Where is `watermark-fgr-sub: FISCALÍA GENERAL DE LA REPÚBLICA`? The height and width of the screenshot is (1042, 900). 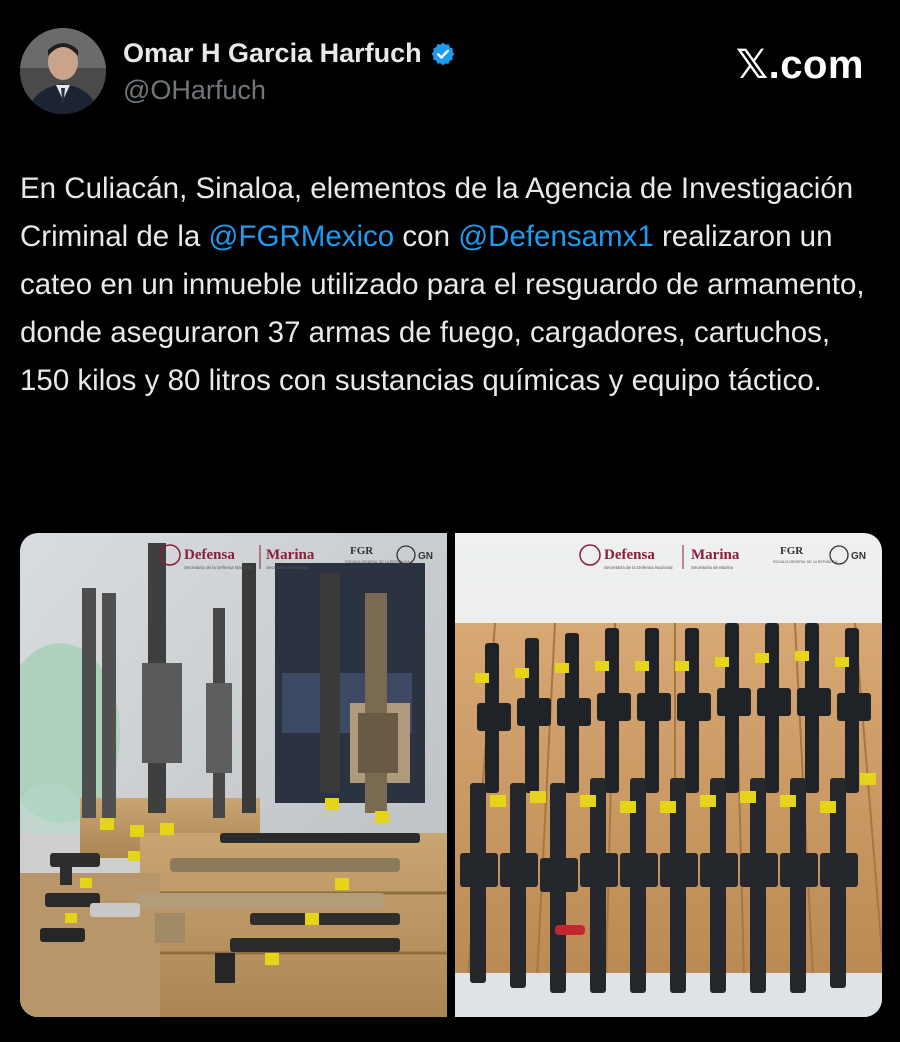 watermark-fgr-sub: FISCALÍA GENERAL DE LA REPÚBLICA is located at coordinates (805, 562).